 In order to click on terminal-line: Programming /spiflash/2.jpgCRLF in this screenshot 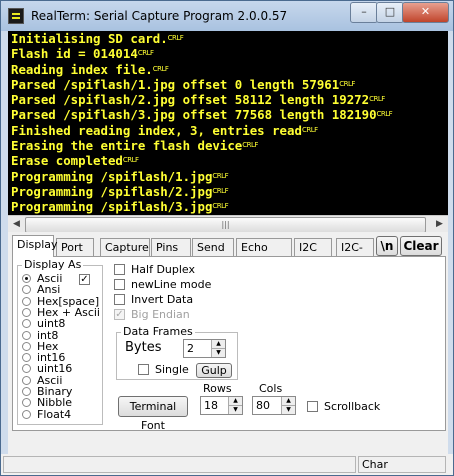, I will do `click(228, 191)`.